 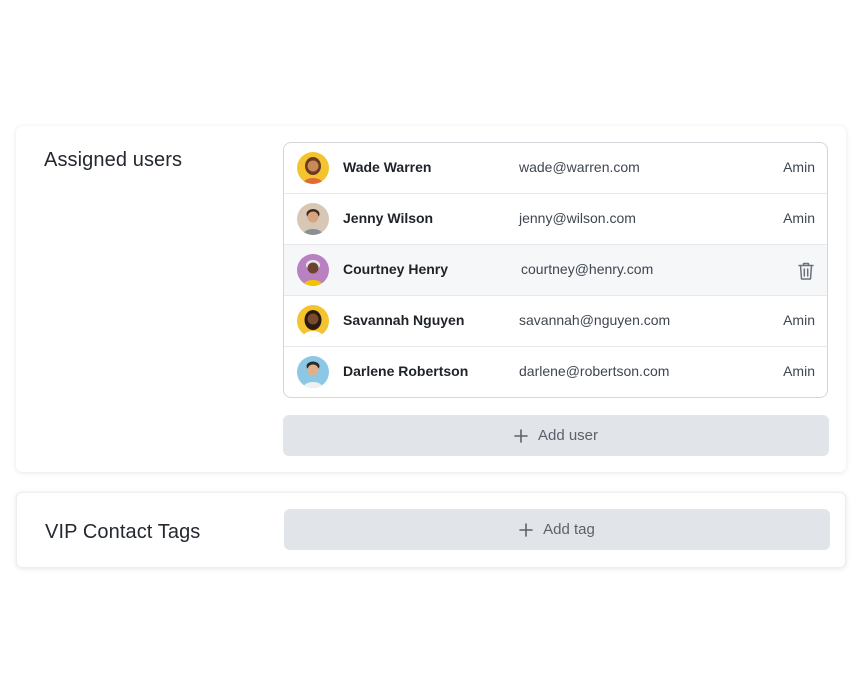 I want to click on user-row: Savannah Nguyen savannah@nguyen.com Amin, so click(x=555, y=321).